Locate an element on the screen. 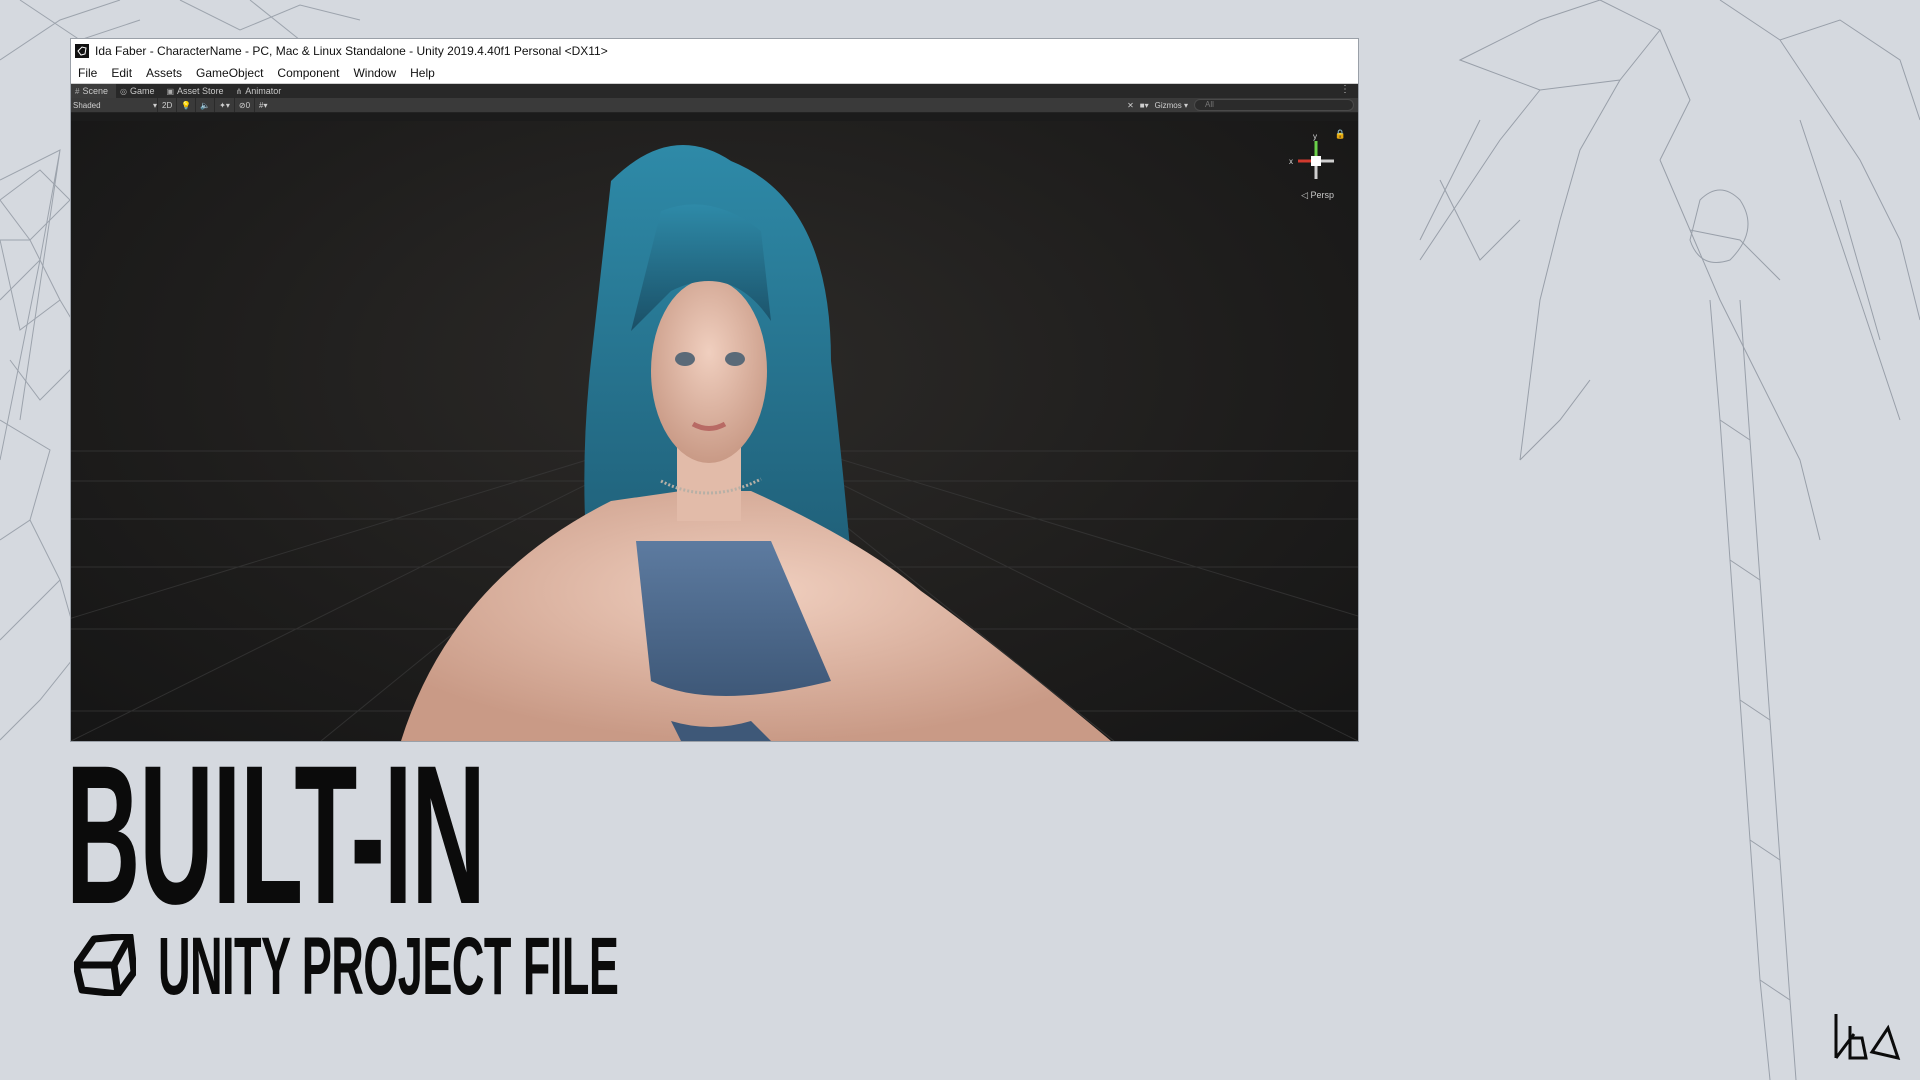  toolbar-right: ✕ ■▾ Gizmos ▾ All is located at coordinates (1240, 105).